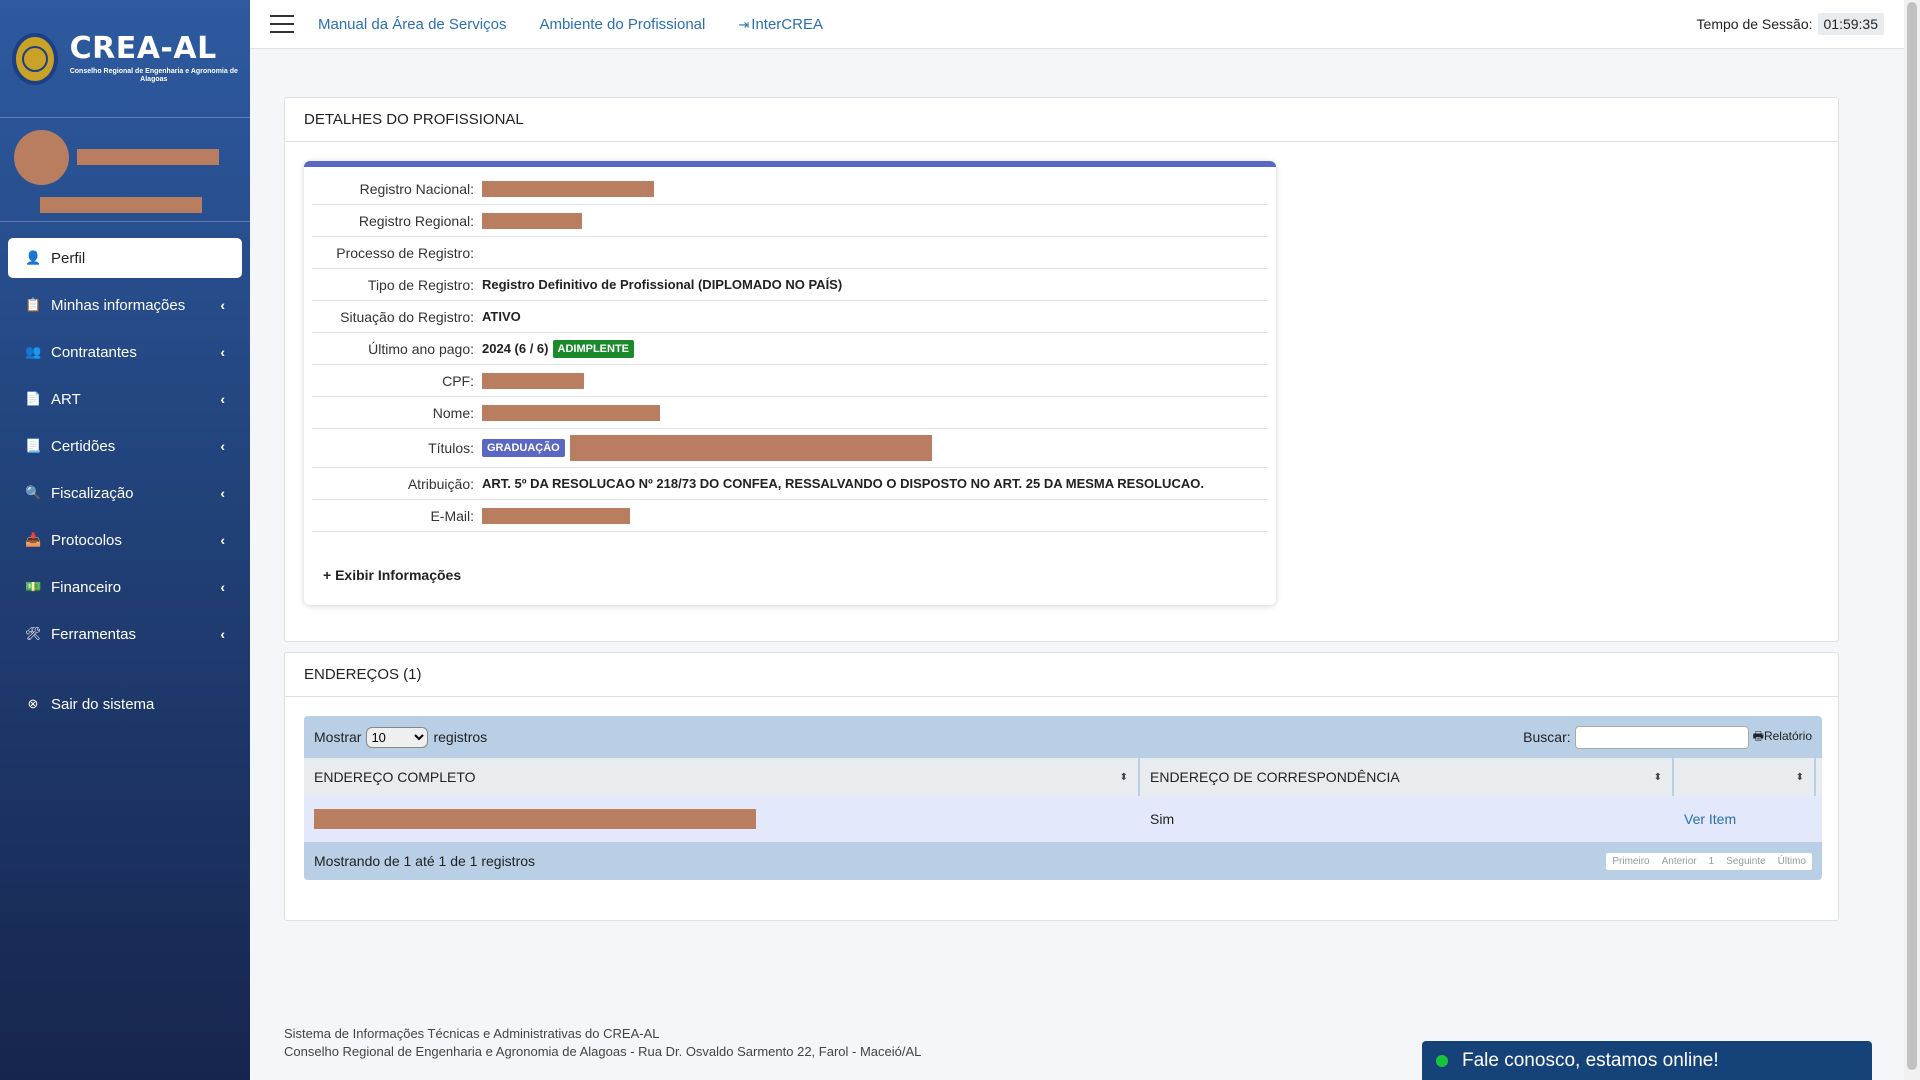  What do you see at coordinates (35, 58) in the screenshot?
I see `crea-seal-icon` at bounding box center [35, 58].